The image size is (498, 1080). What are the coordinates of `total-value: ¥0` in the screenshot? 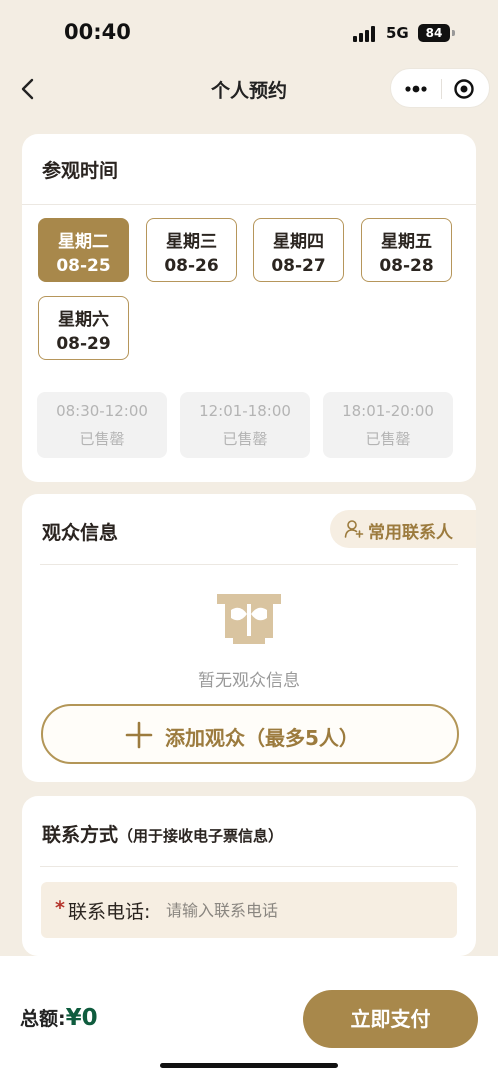 It's located at (81, 1018).